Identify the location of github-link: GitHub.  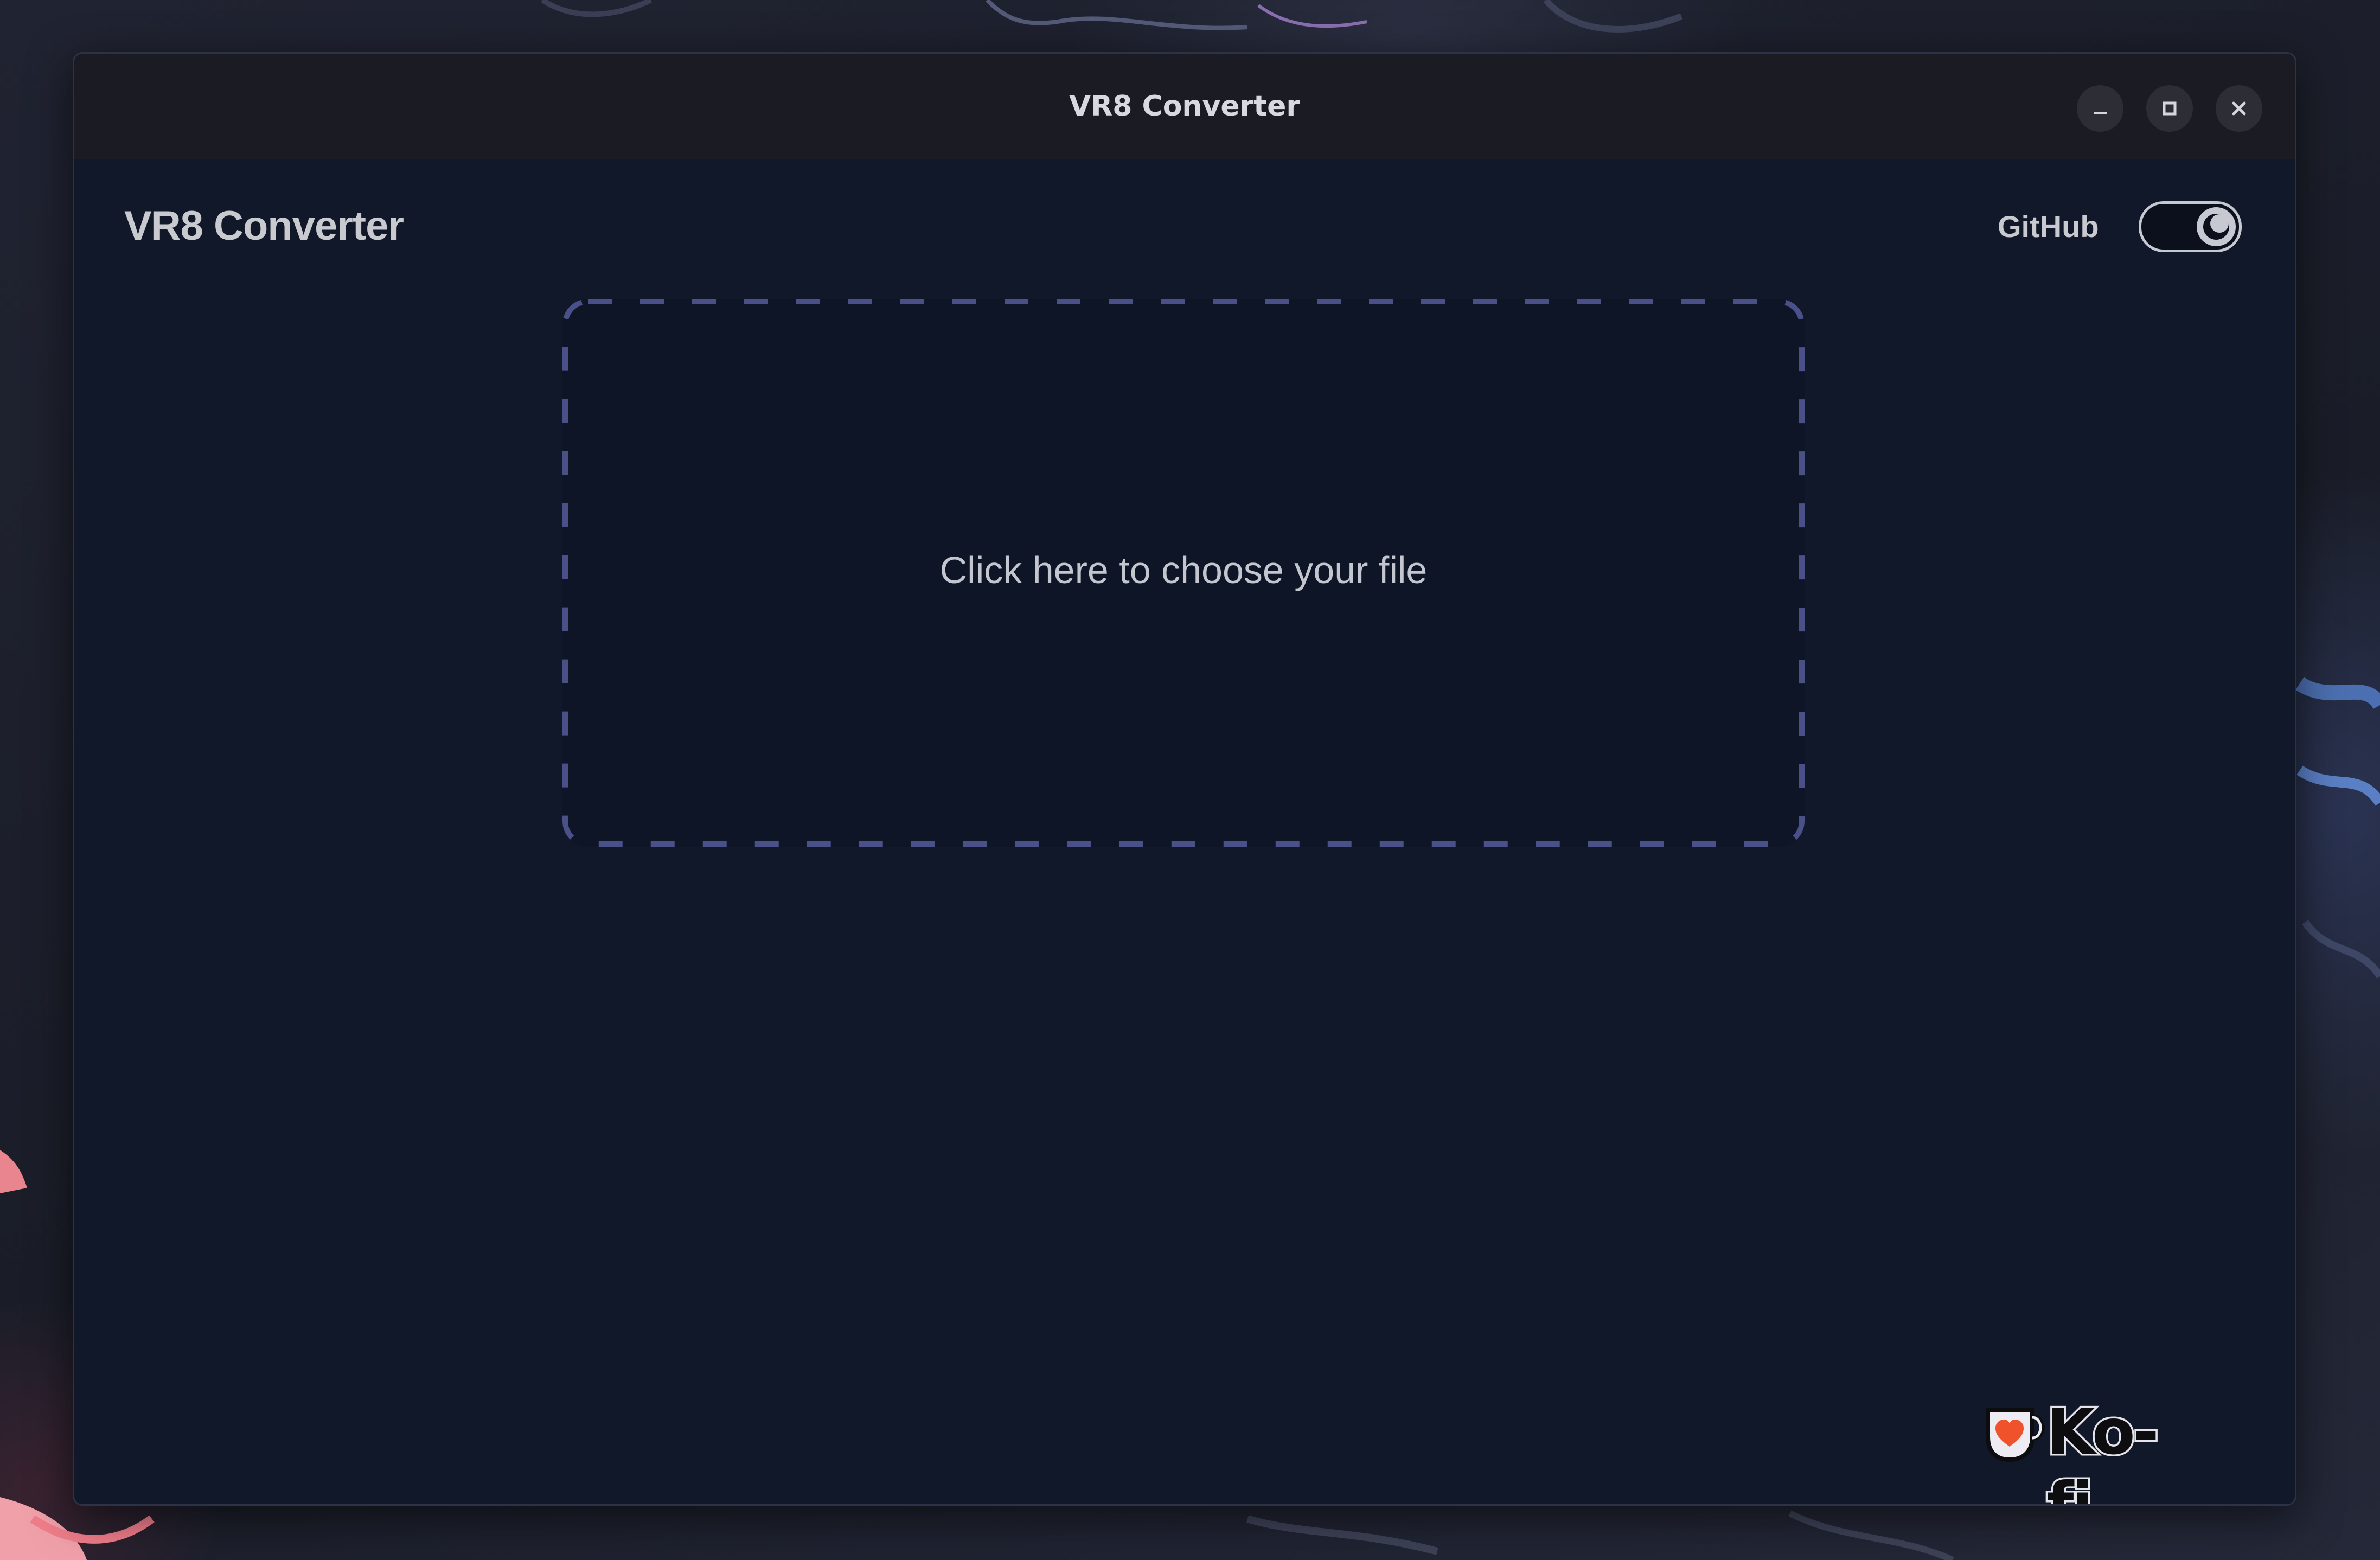
(2048, 226).